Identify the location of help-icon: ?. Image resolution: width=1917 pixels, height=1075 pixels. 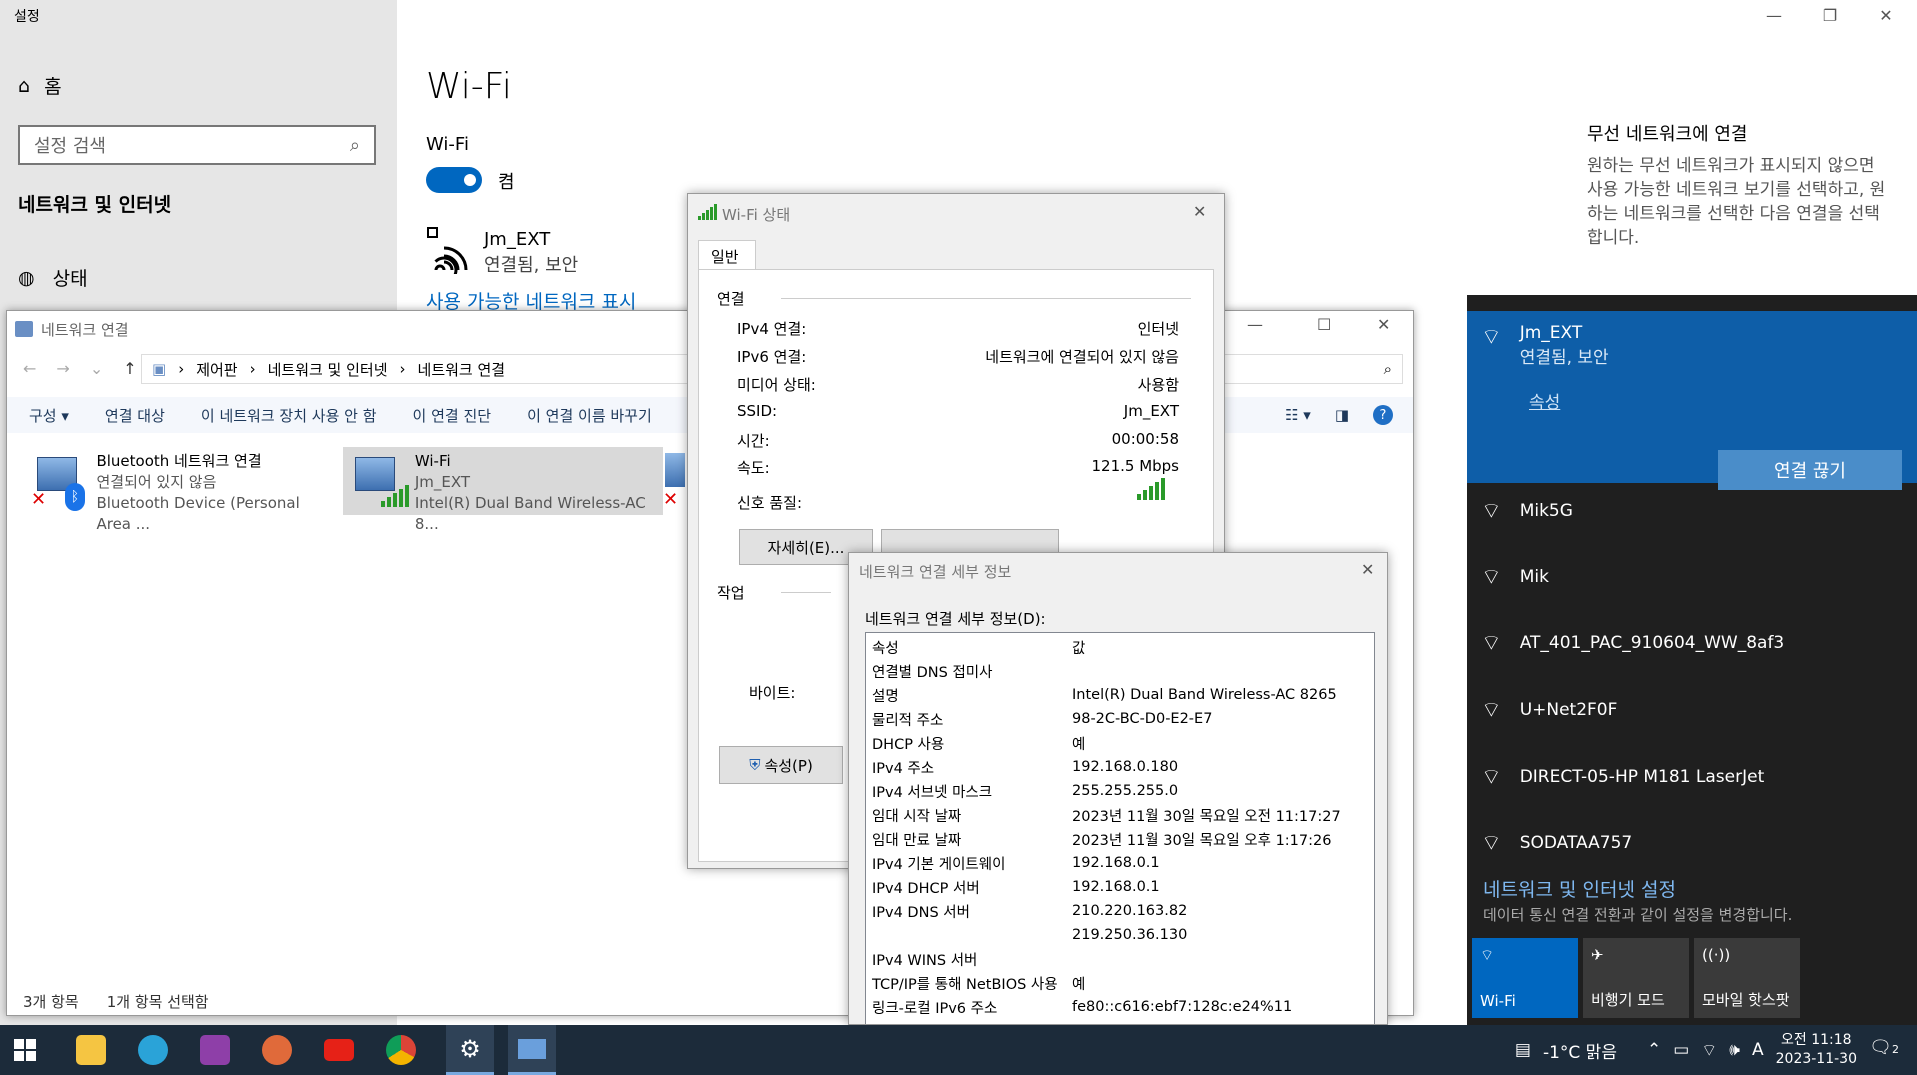
(1383, 415).